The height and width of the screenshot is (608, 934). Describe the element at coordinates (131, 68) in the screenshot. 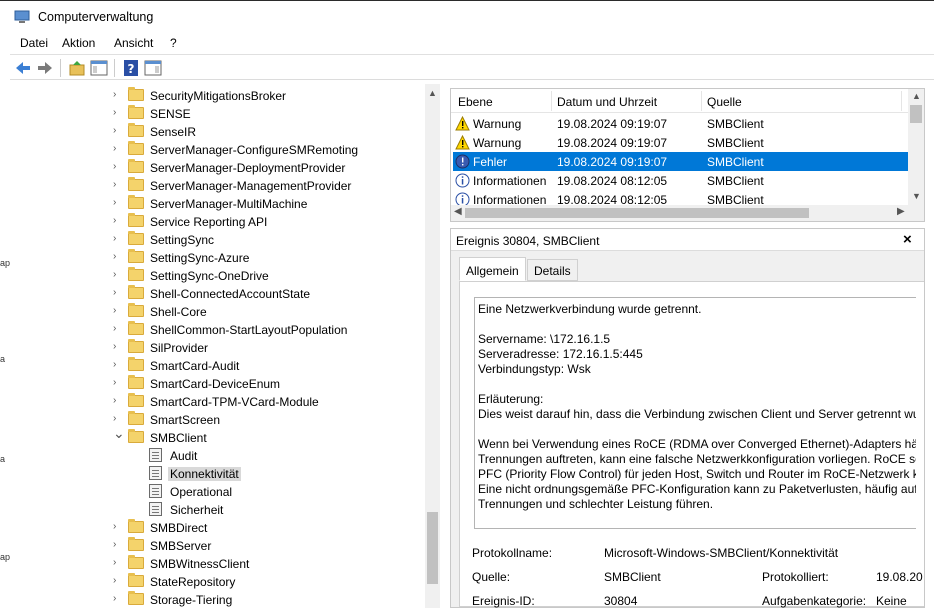

I see `help-icon: ?` at that location.